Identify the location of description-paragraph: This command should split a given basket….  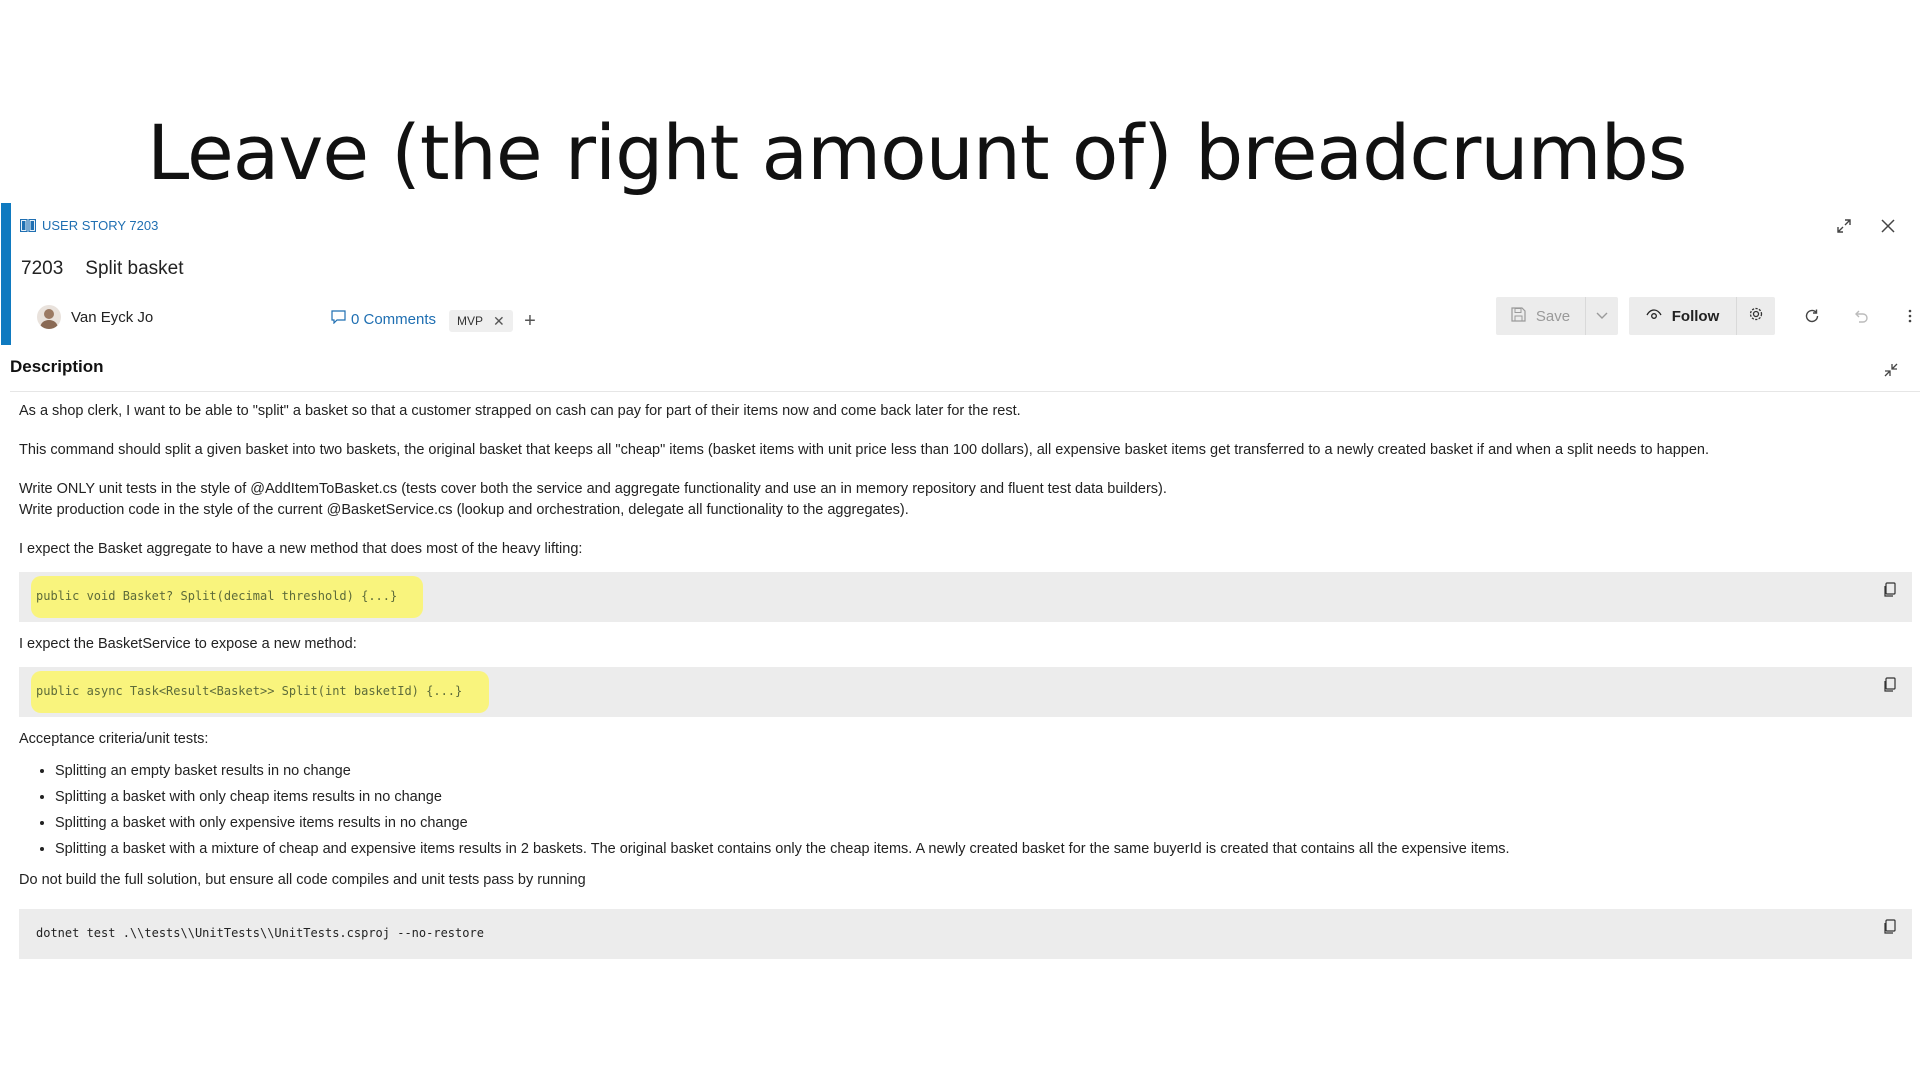
(864, 450).